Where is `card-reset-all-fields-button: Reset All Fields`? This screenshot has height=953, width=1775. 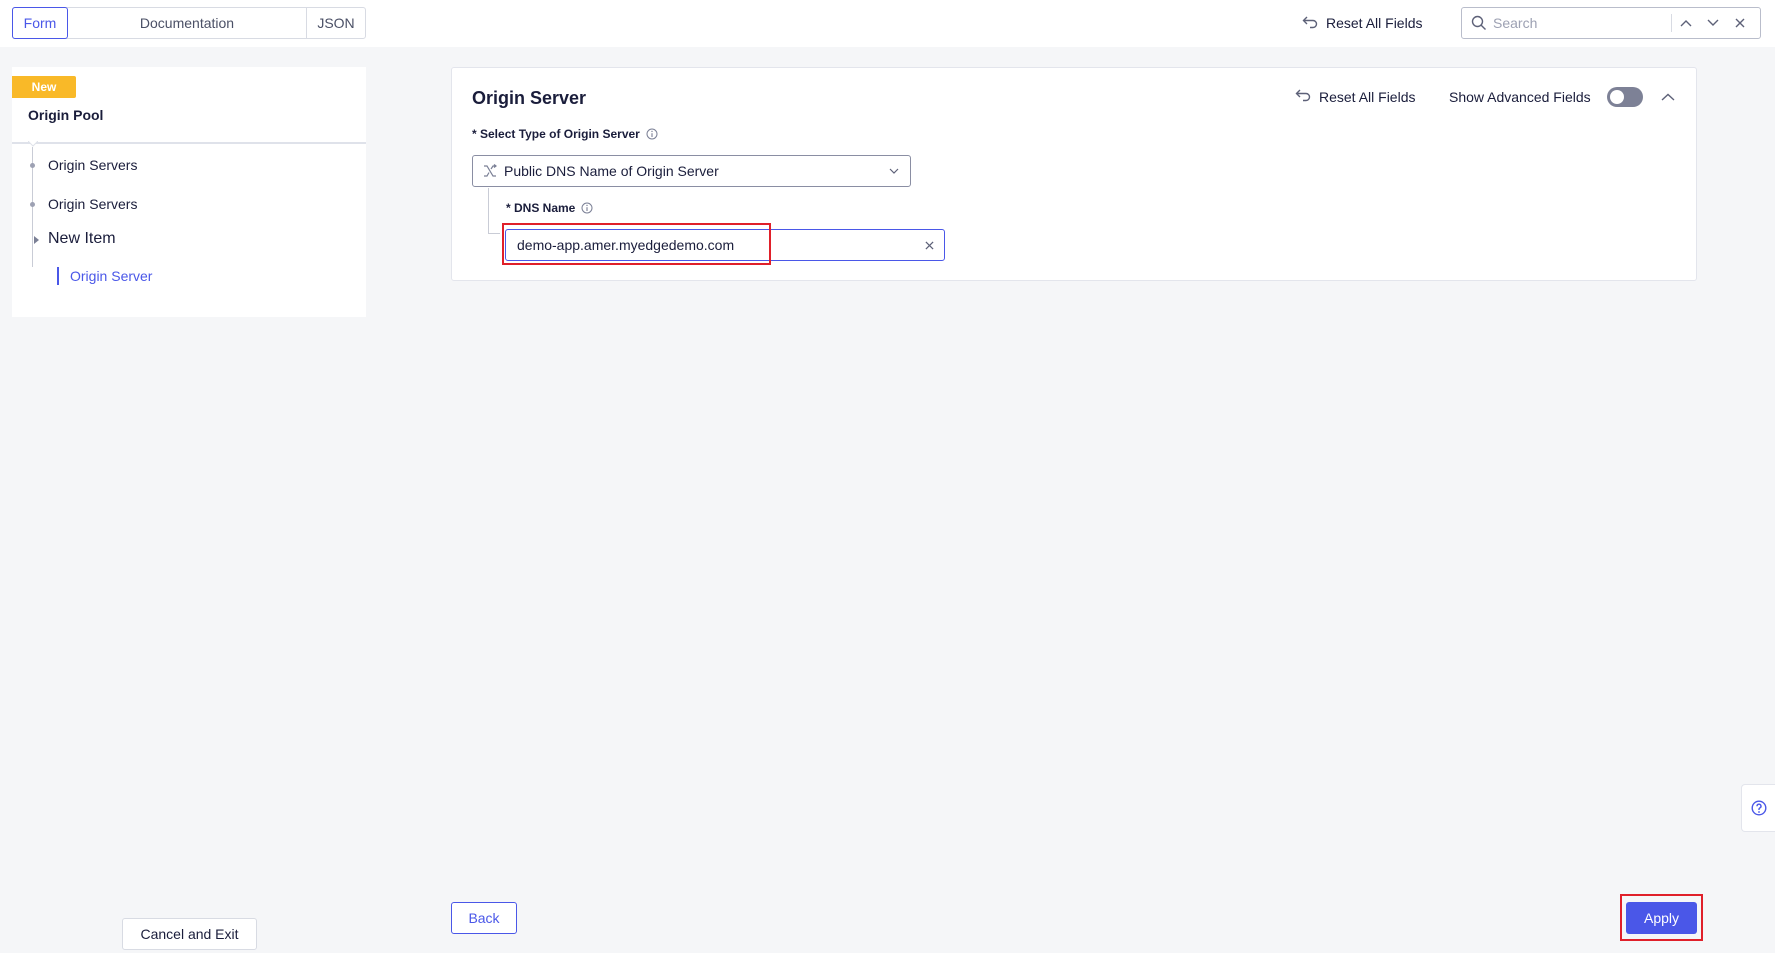
card-reset-all-fields-button: Reset All Fields is located at coordinates (1355, 96).